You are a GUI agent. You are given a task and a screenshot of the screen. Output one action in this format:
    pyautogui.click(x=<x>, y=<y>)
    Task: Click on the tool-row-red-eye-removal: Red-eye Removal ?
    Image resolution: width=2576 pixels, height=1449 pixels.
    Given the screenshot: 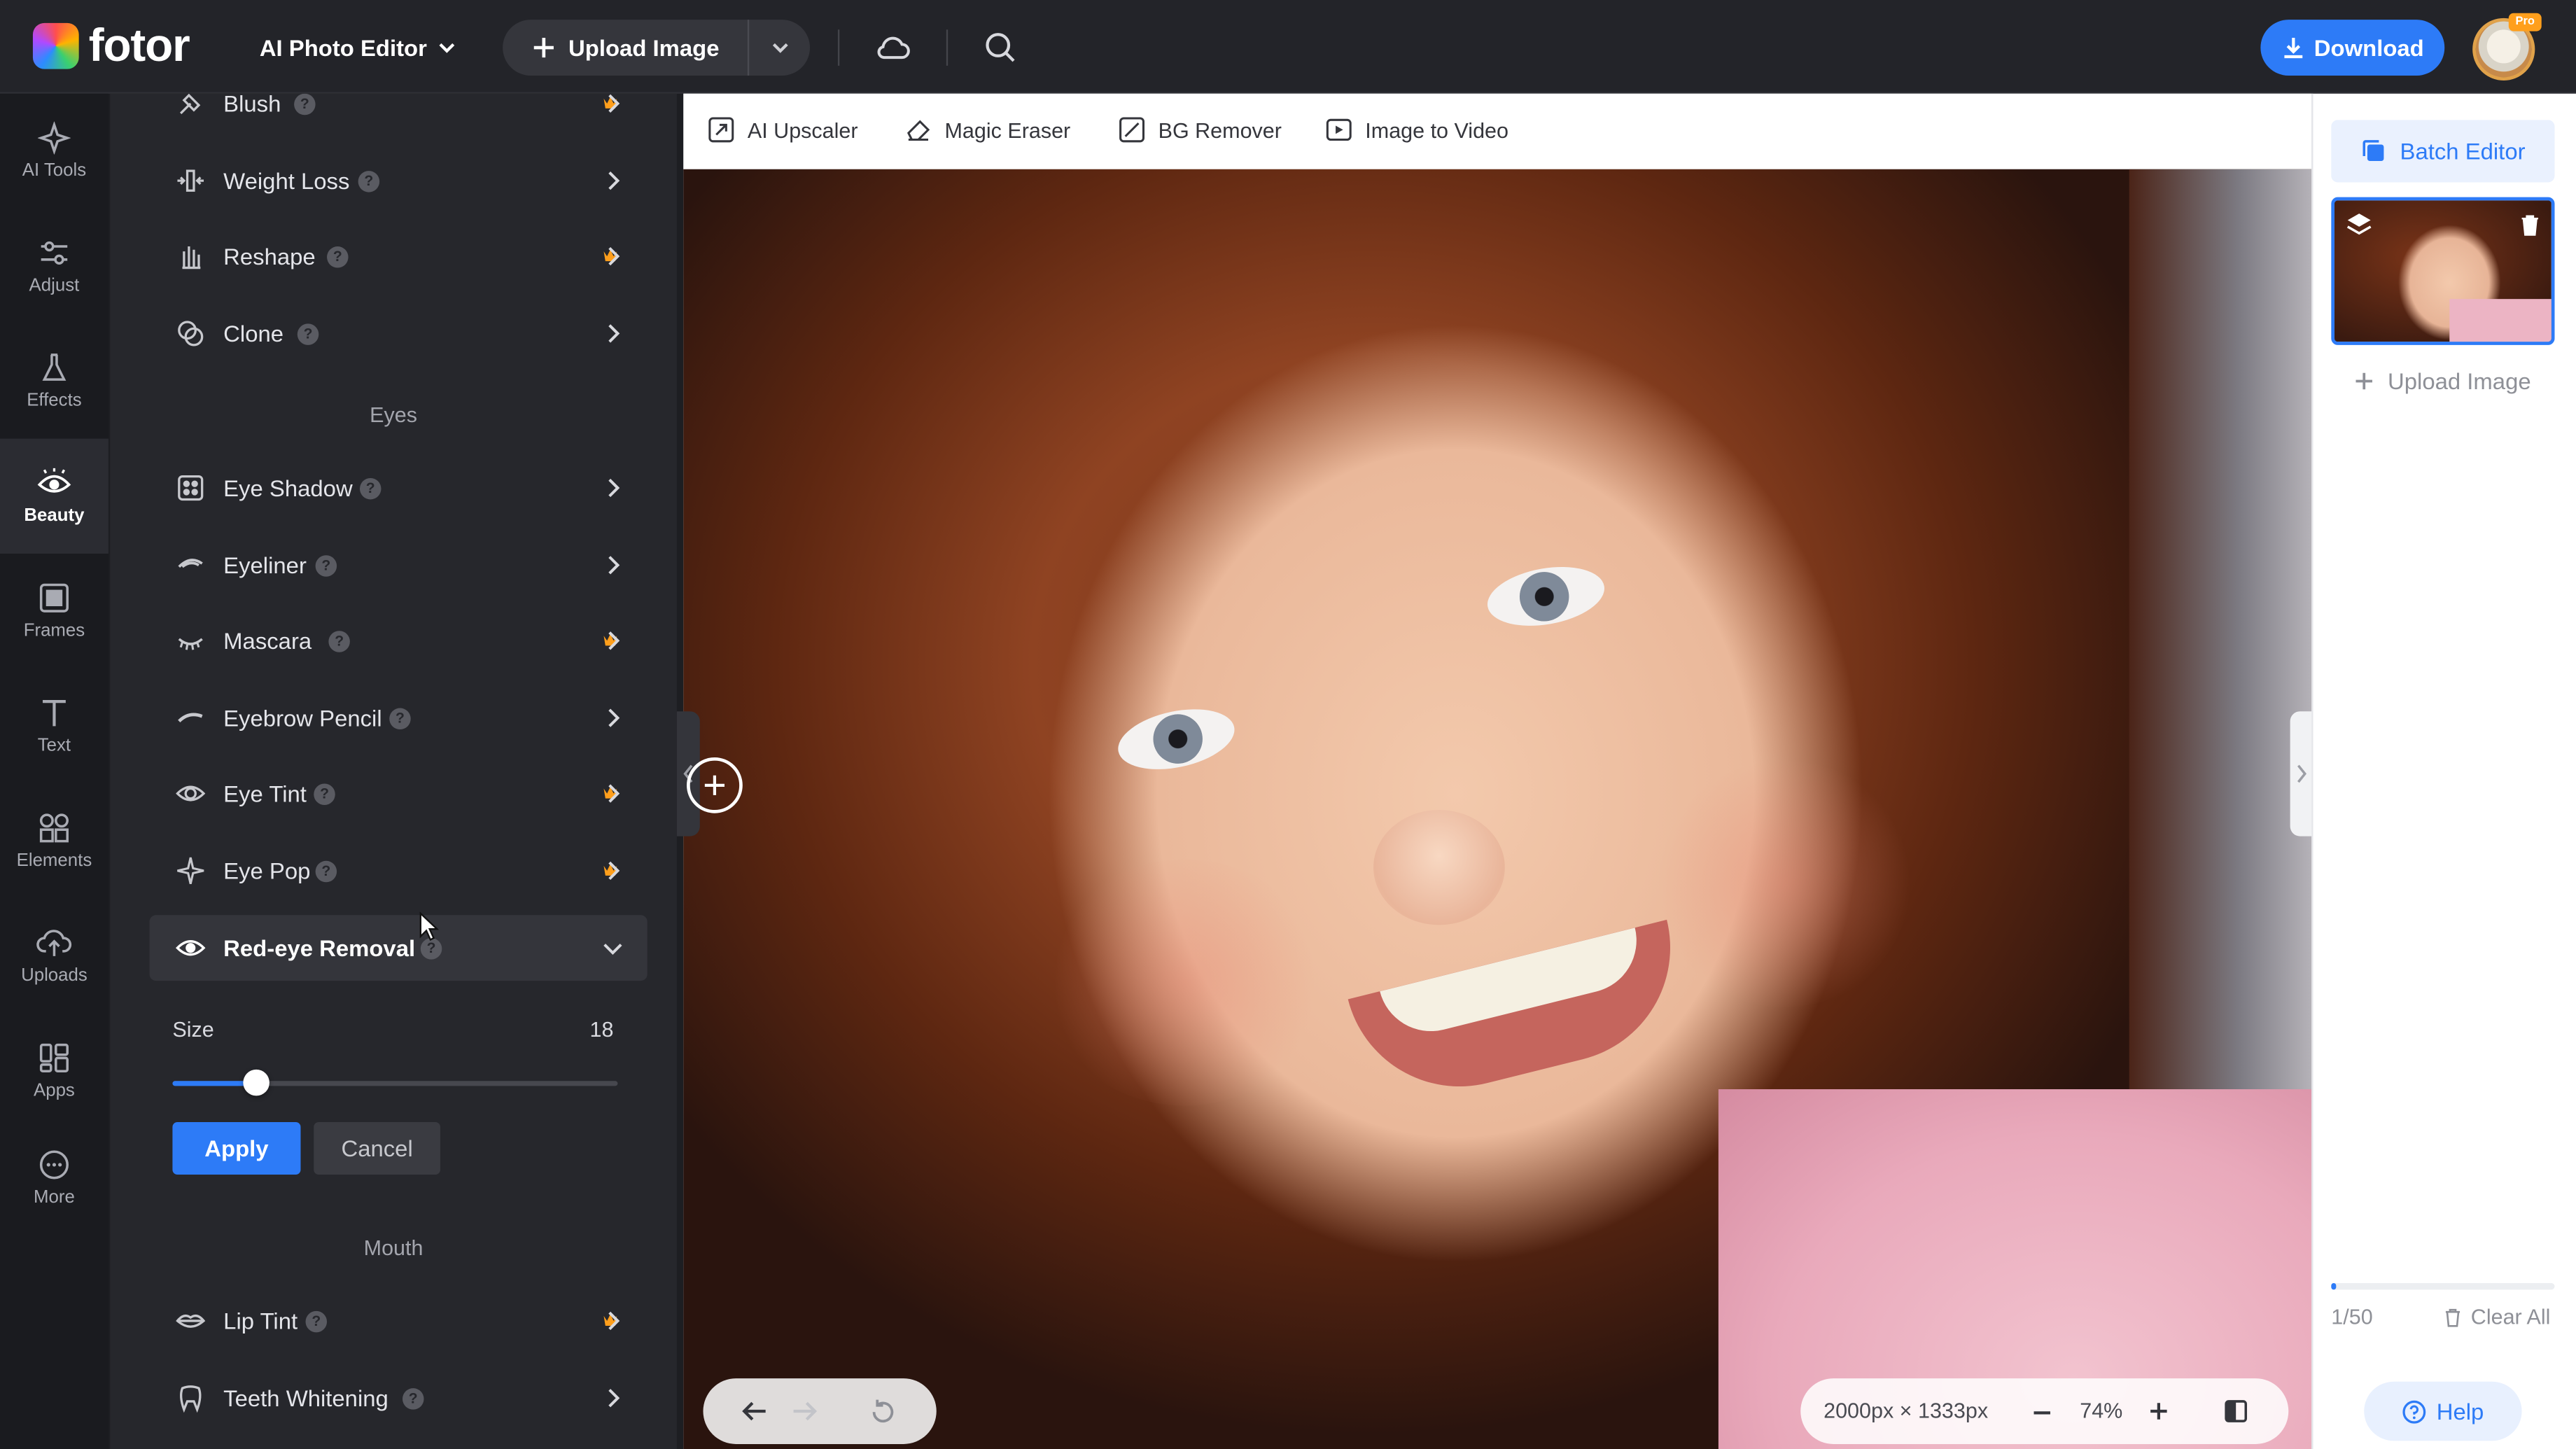 What is the action you would take?
    pyautogui.click(x=398, y=948)
    